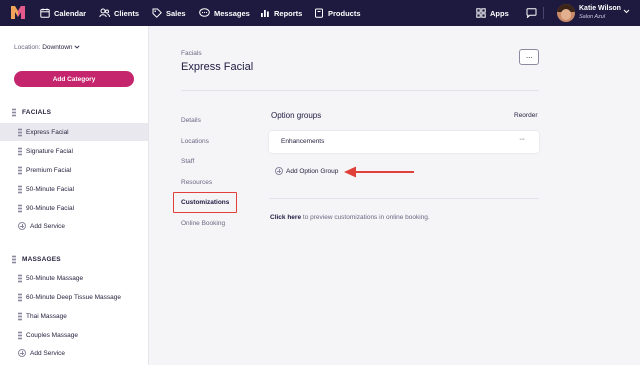 The image size is (640, 365). Describe the element at coordinates (74, 132) in the screenshot. I see `sidebar-item-express-facial: Express Facial` at that location.